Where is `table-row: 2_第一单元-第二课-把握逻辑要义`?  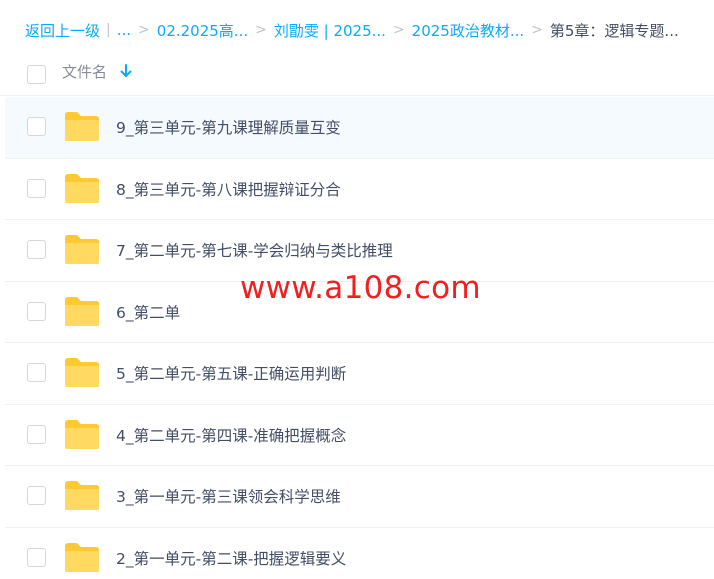
table-row: 2_第一单元-第二课-把握逻辑要义 is located at coordinates (359, 553).